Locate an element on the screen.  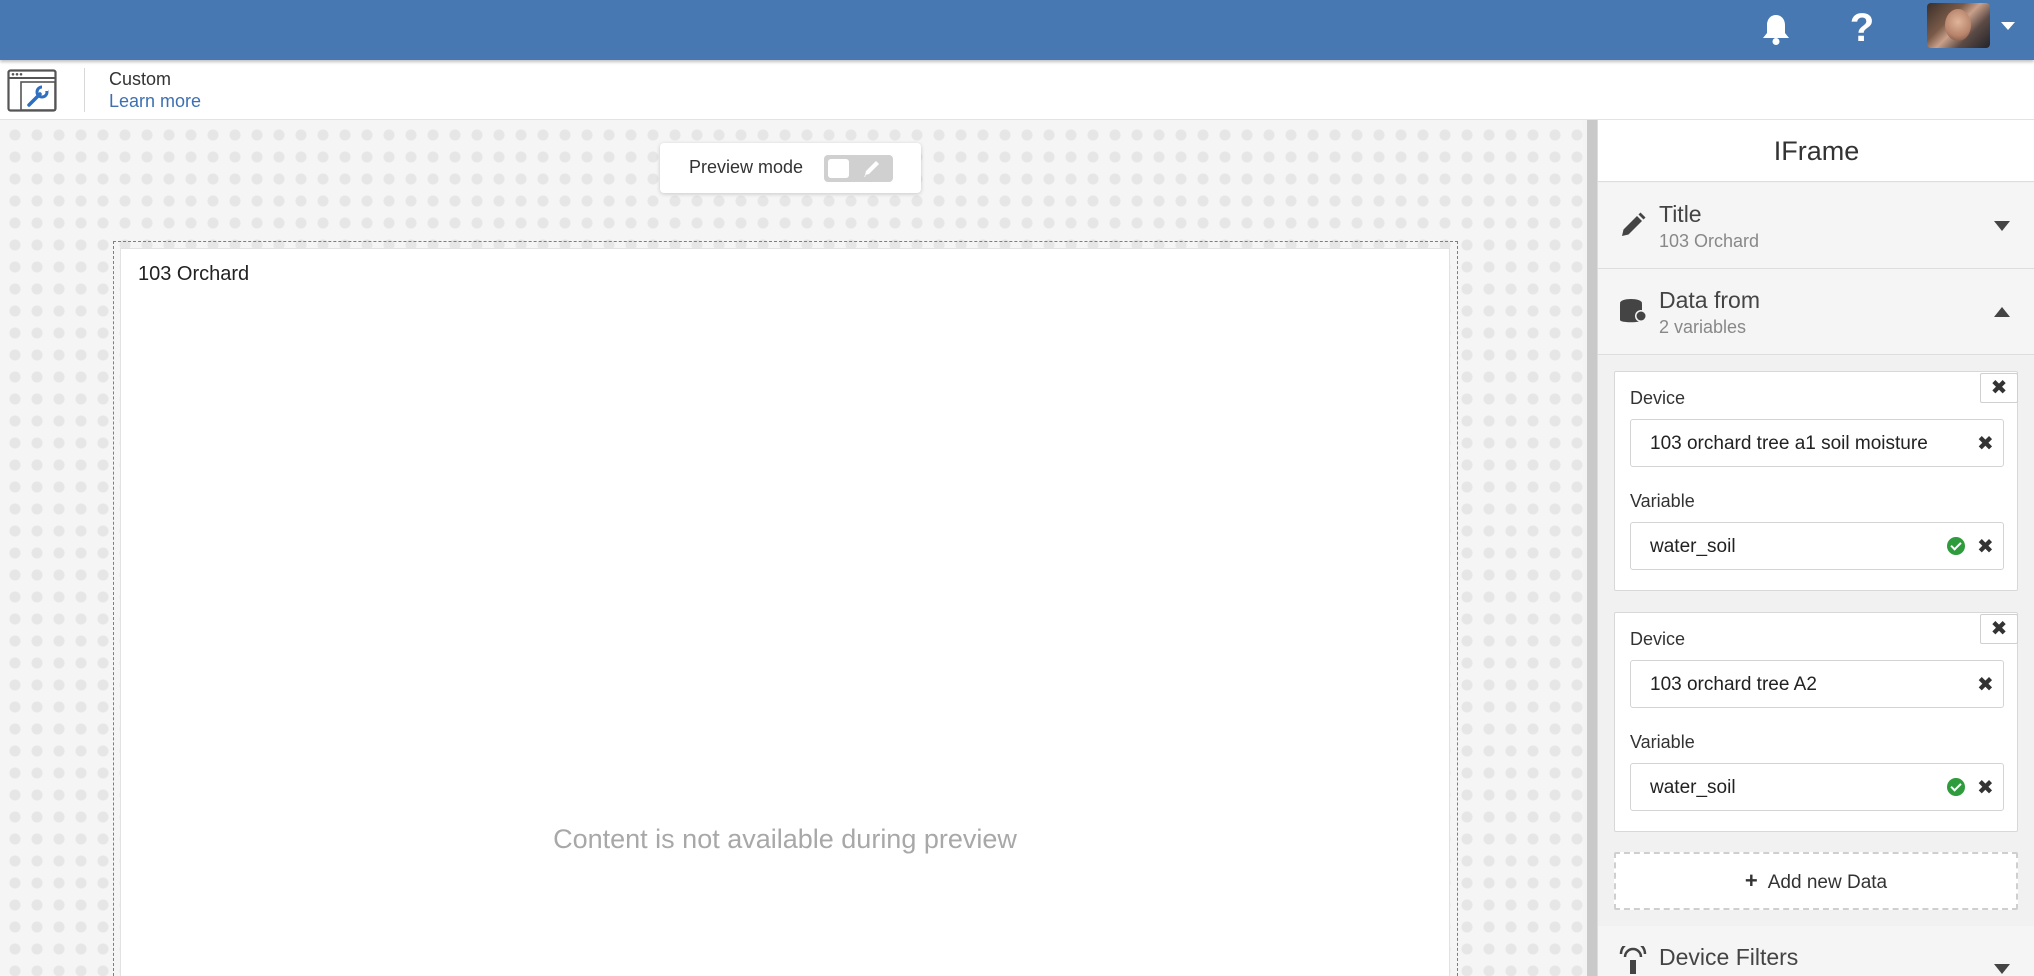
page-title: Custom is located at coordinates (140, 79).